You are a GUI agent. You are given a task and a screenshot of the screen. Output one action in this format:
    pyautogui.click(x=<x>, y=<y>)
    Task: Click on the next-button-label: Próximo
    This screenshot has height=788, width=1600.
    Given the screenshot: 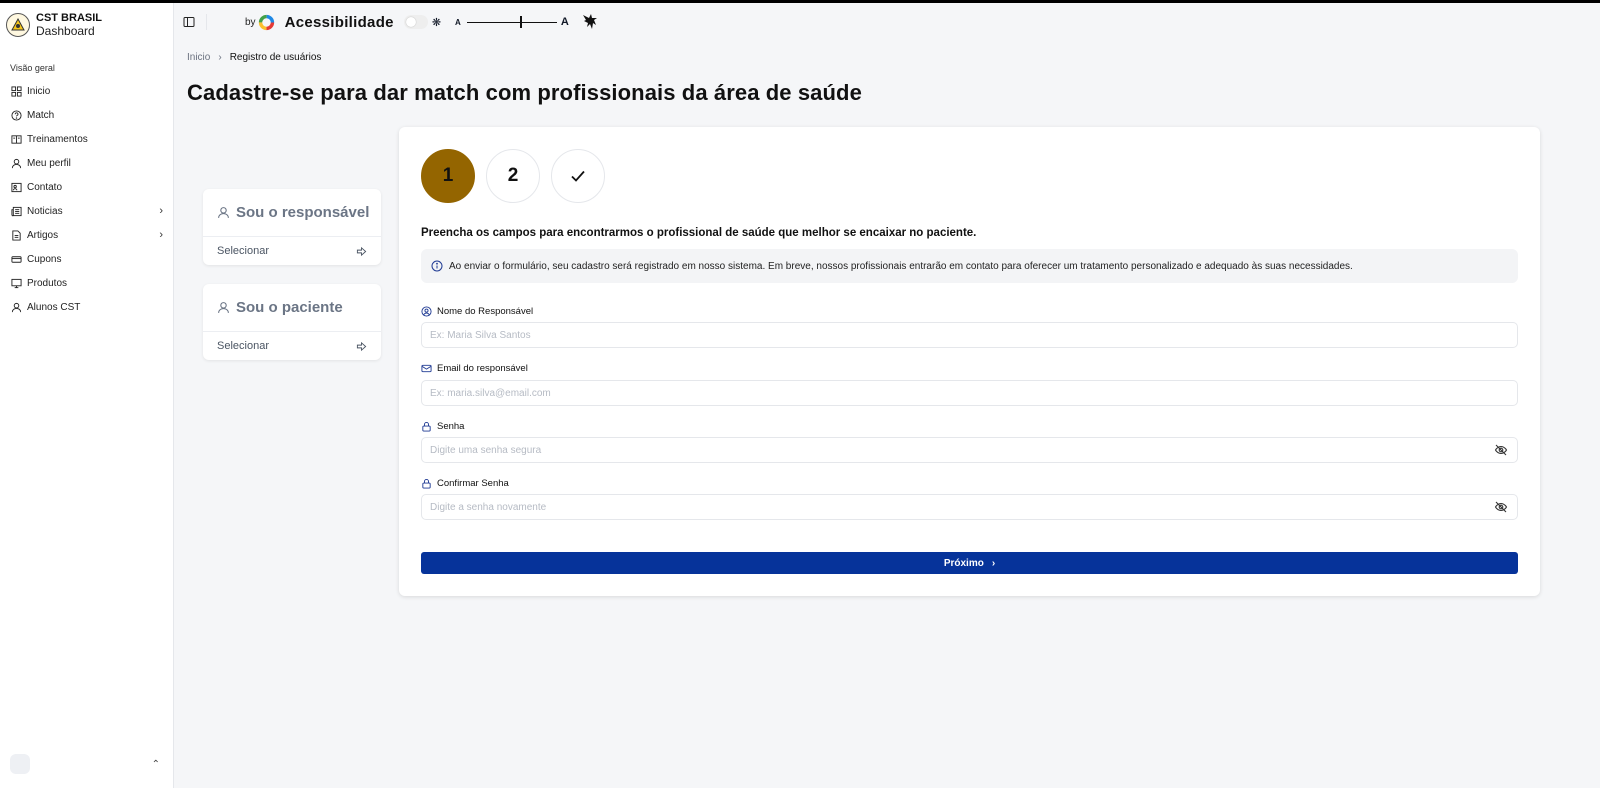 What is the action you would take?
    pyautogui.click(x=963, y=563)
    